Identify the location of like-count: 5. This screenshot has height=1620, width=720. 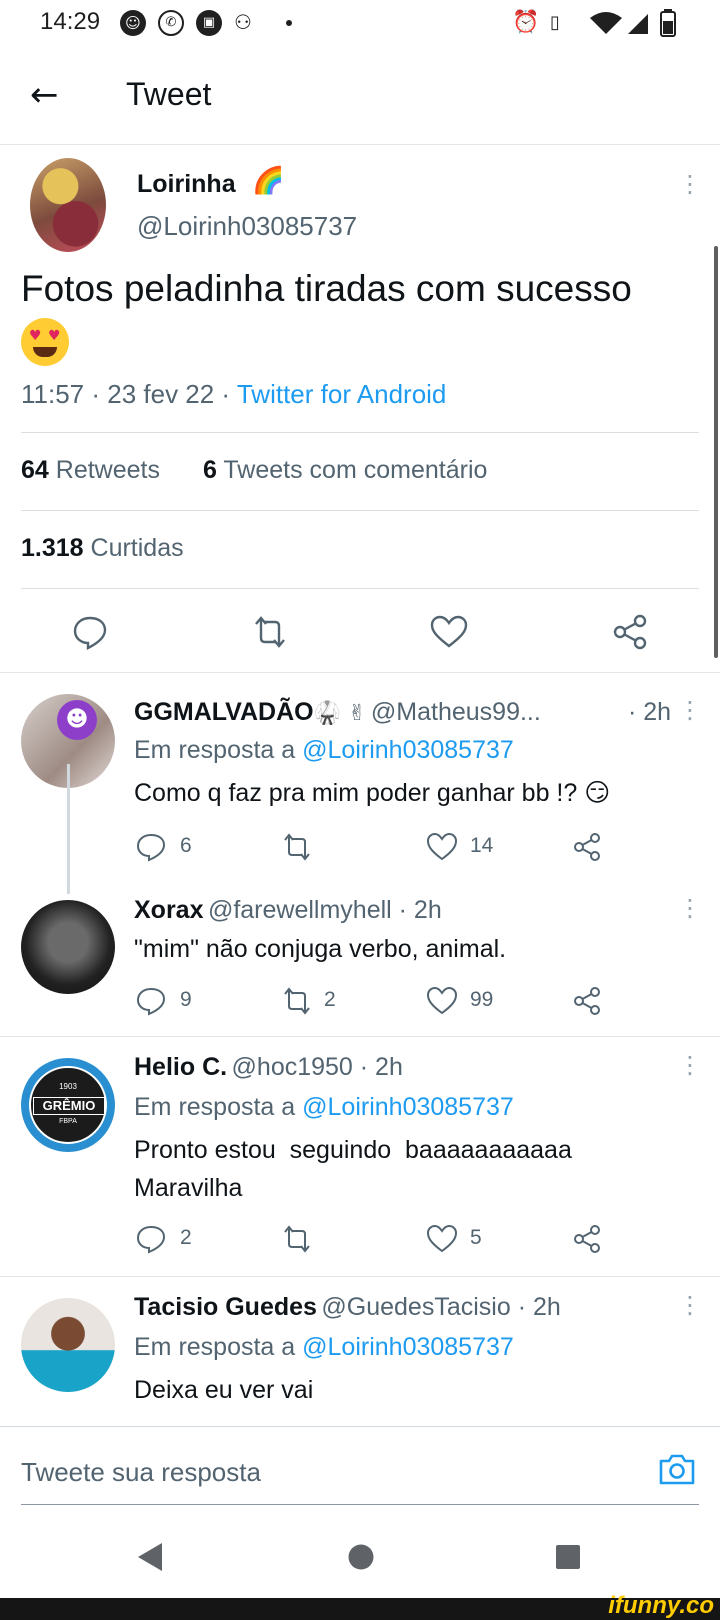
(476, 1237).